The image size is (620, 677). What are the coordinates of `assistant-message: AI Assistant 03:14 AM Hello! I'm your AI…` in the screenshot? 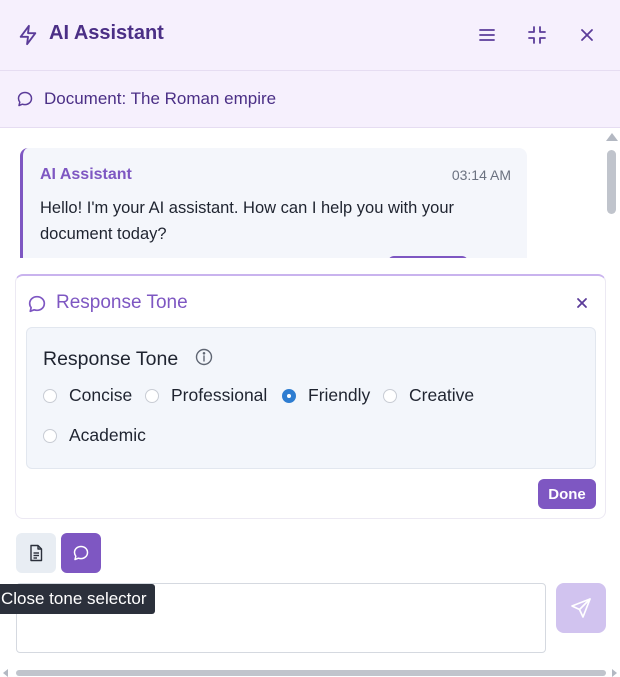 It's located at (273, 203).